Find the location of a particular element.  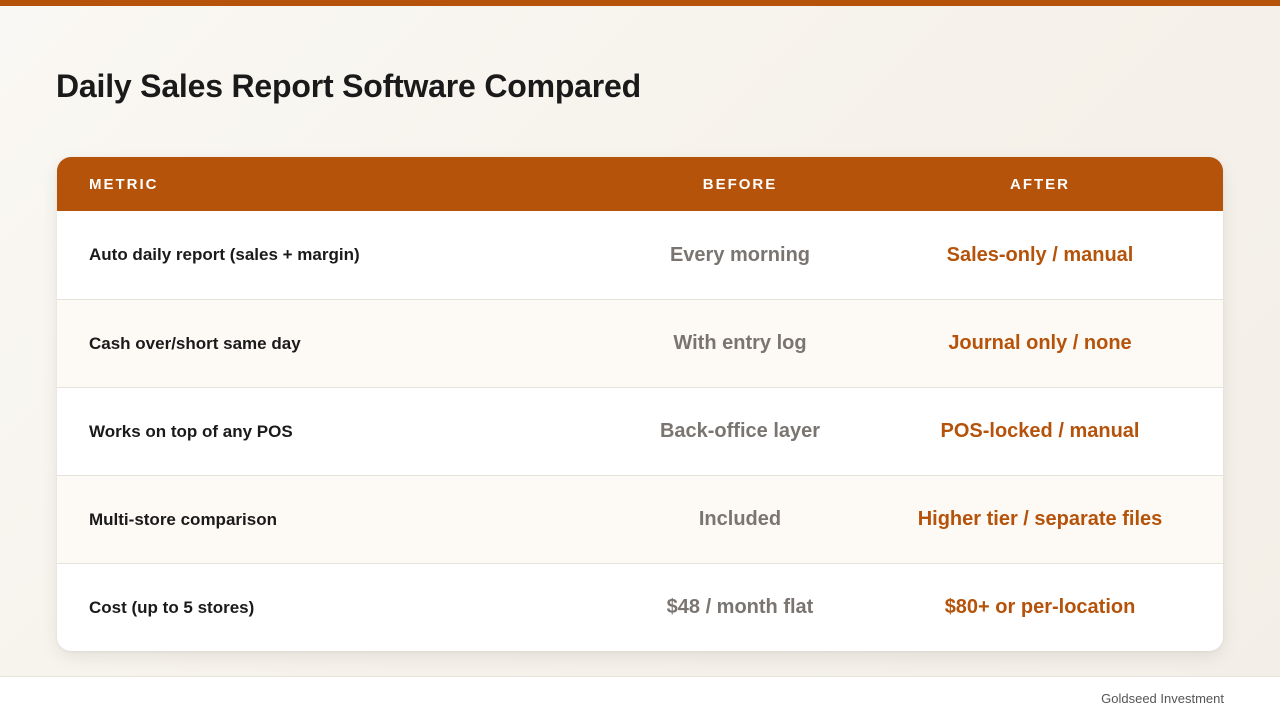

page-title: Daily Sales Report Software Compared is located at coordinates (348, 86).